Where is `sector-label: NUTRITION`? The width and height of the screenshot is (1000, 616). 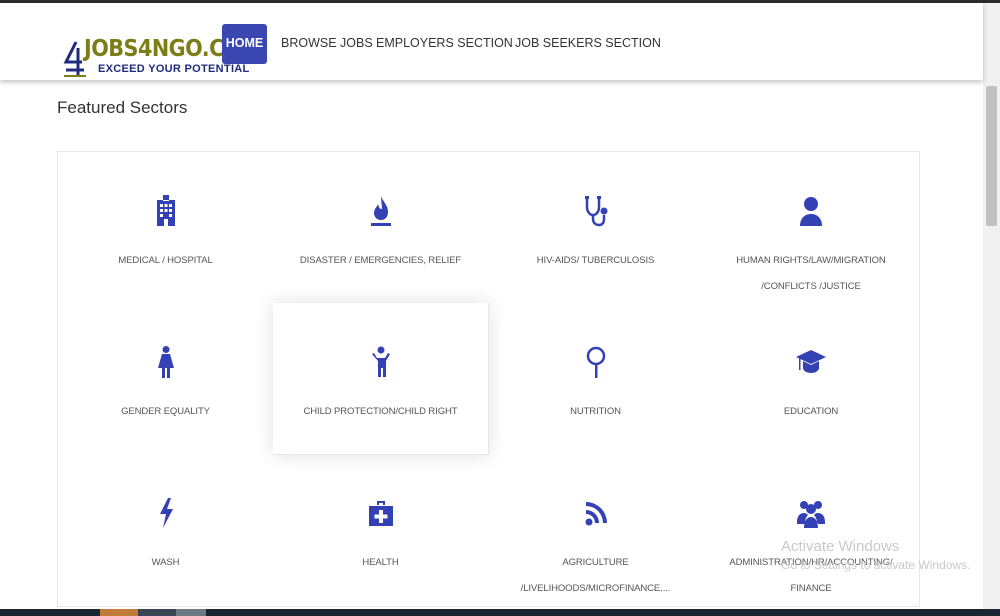 sector-label: NUTRITION is located at coordinates (595, 411).